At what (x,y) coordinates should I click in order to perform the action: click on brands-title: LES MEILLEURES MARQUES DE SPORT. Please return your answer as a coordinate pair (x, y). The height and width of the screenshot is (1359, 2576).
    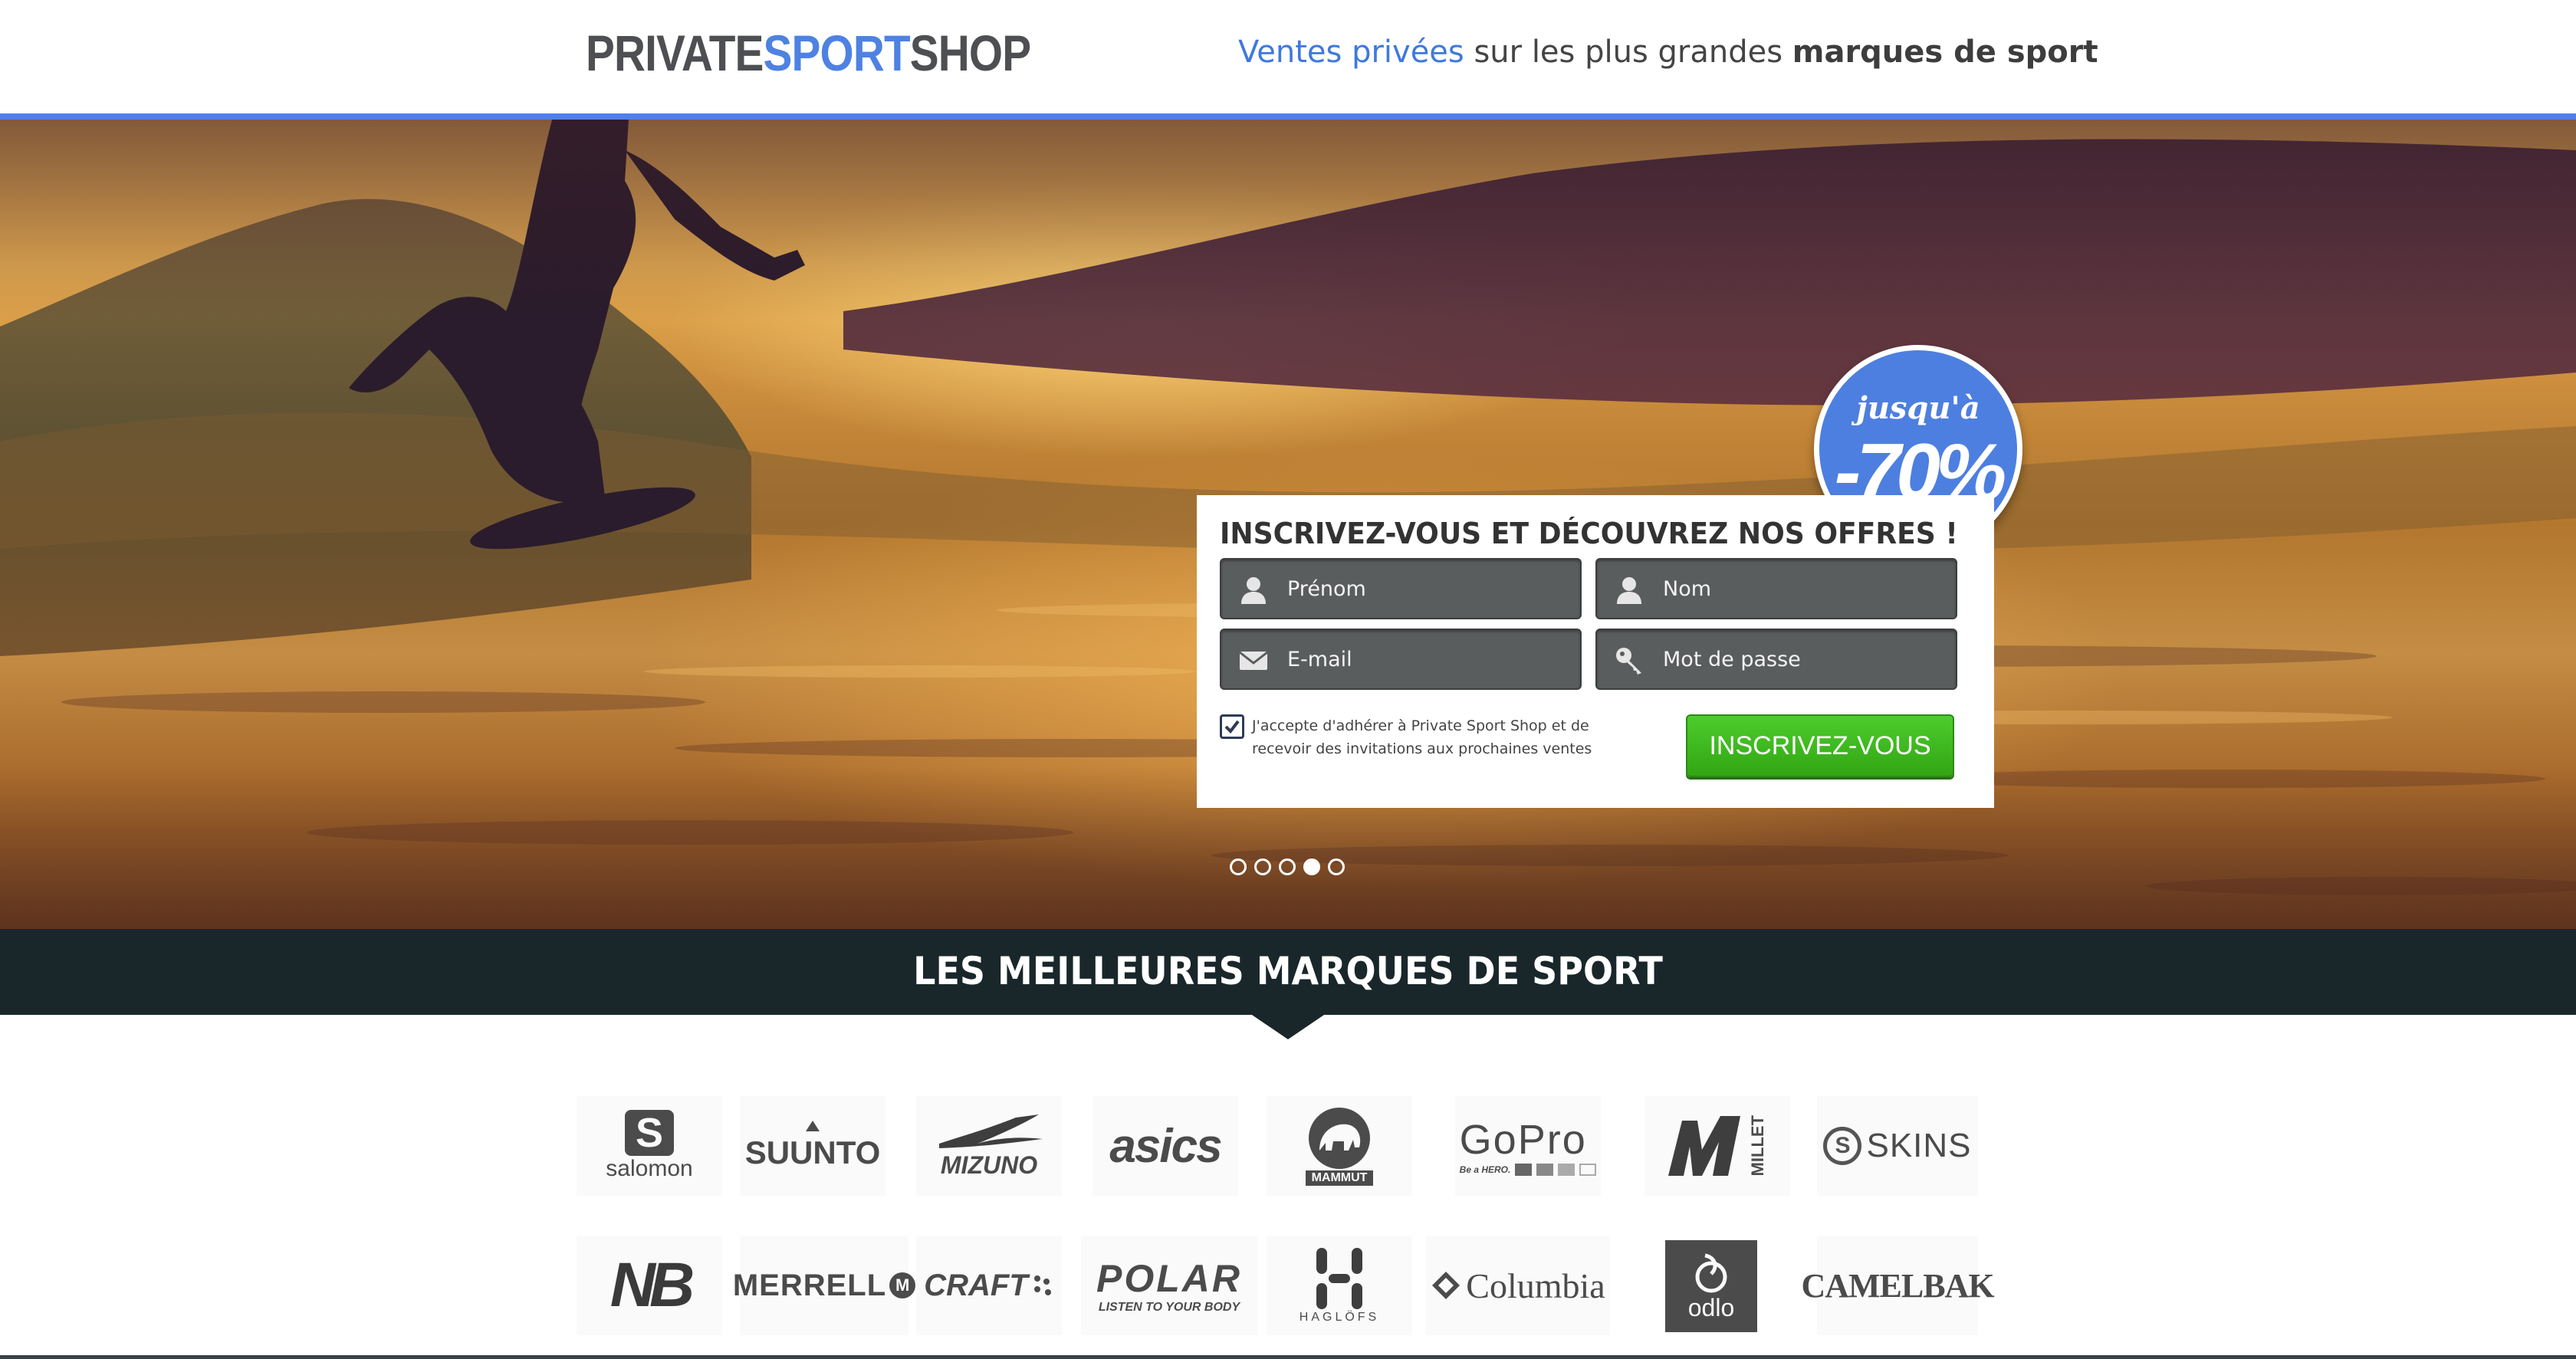
    Looking at the image, I should click on (1288, 971).